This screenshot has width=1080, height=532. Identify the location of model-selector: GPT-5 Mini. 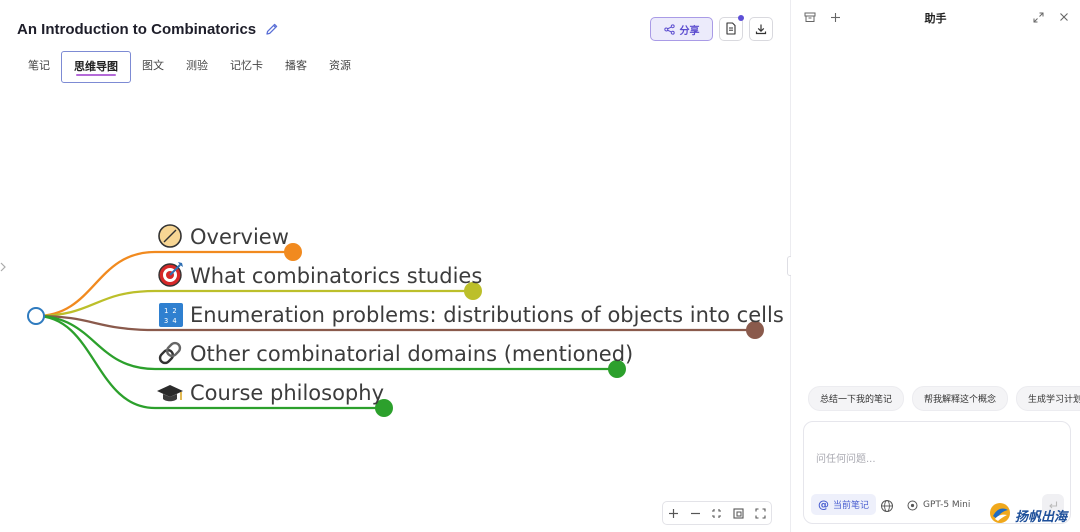
(938, 505).